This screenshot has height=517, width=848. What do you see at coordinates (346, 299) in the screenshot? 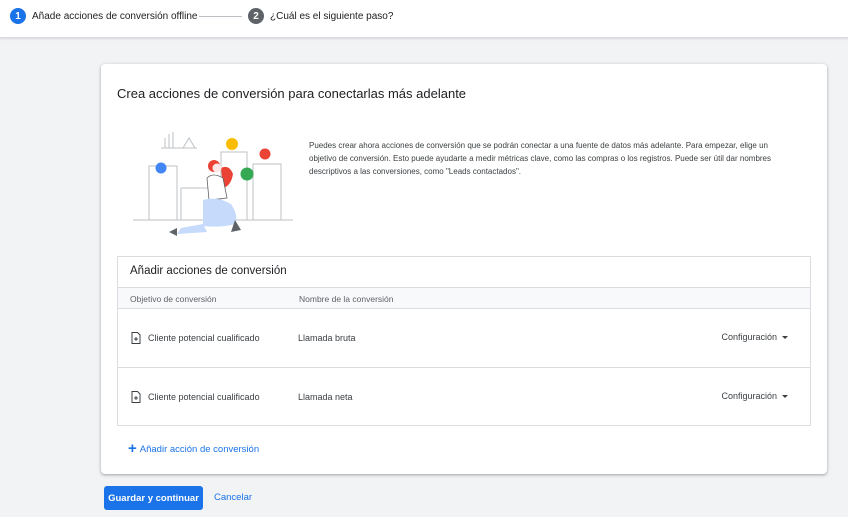
I see `header-name: Nombre de la conversión` at bounding box center [346, 299].